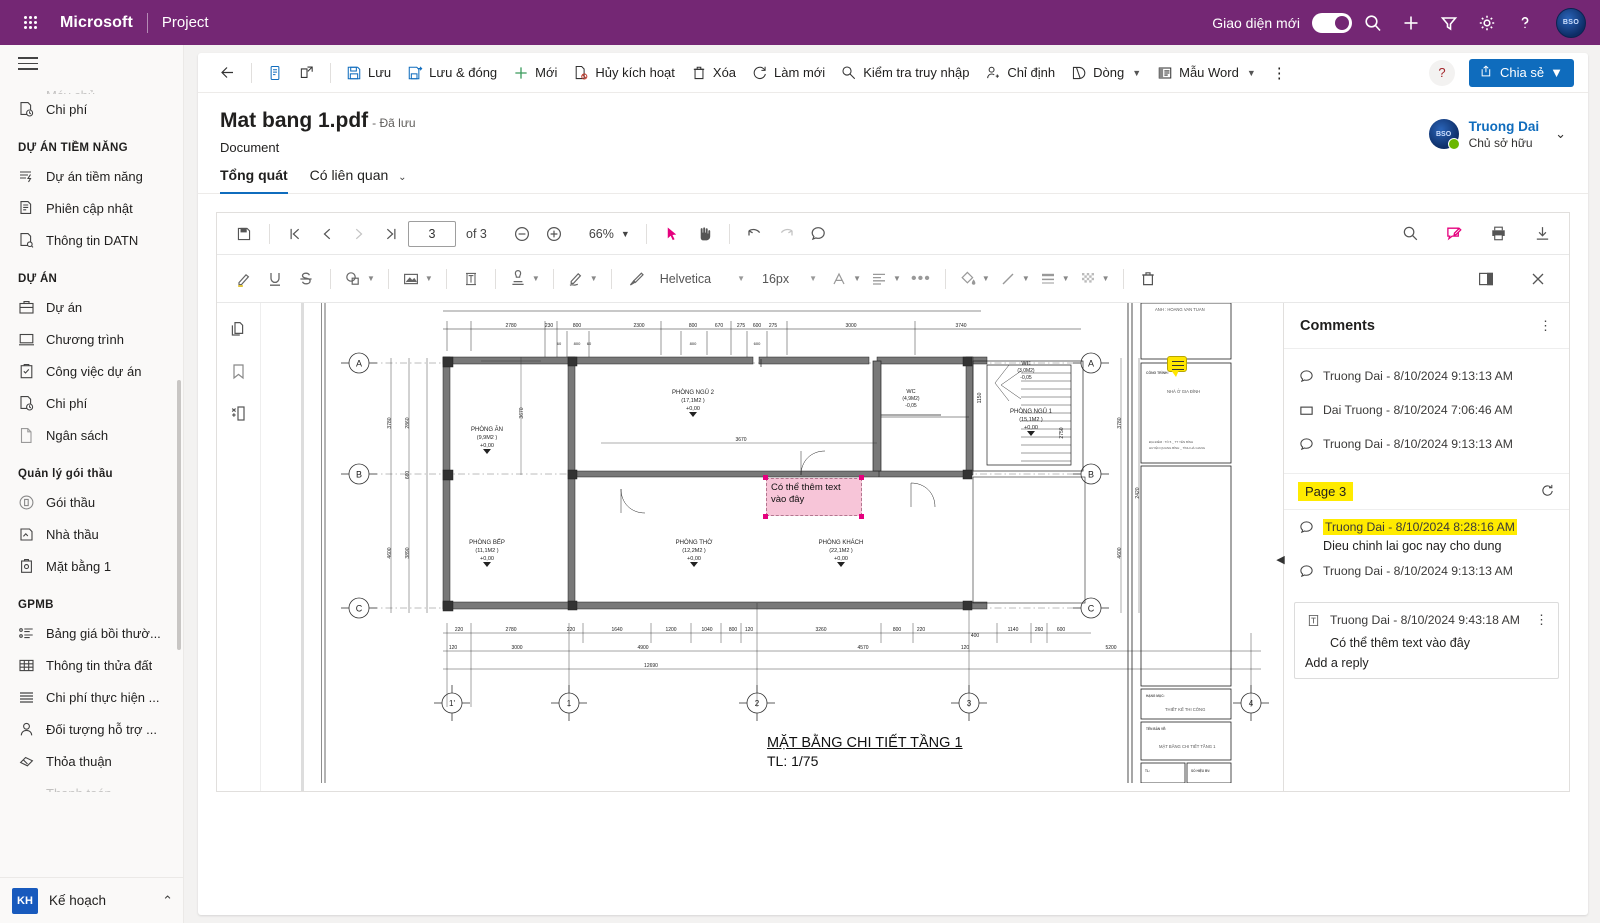  What do you see at coordinates (91, 762) in the screenshot?
I see `sidebar-item-thoa-thuan: Thỏa thuận` at bounding box center [91, 762].